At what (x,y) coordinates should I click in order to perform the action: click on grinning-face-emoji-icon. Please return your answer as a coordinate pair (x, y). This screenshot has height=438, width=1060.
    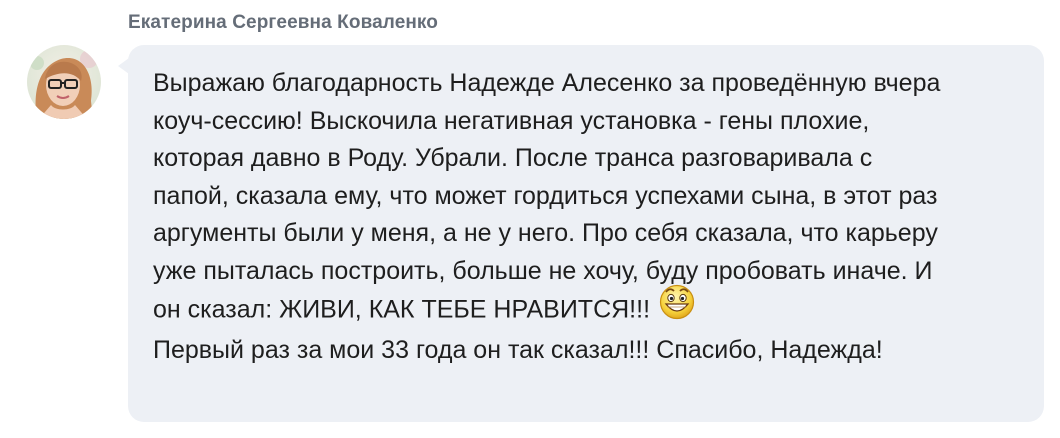
    Looking at the image, I should click on (677, 307).